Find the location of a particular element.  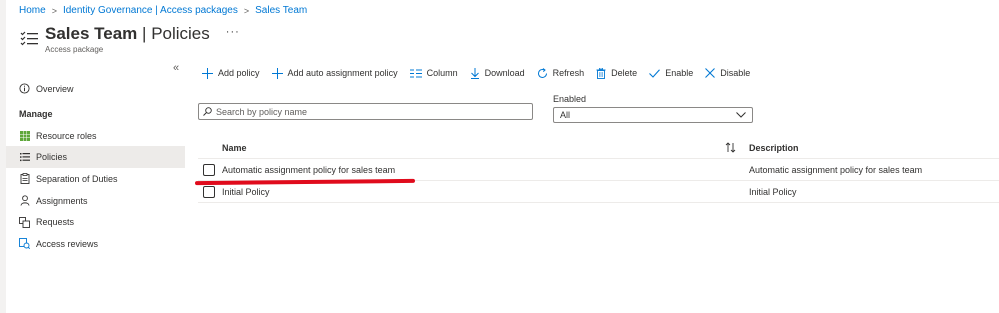

refresh-icon is located at coordinates (542, 72).